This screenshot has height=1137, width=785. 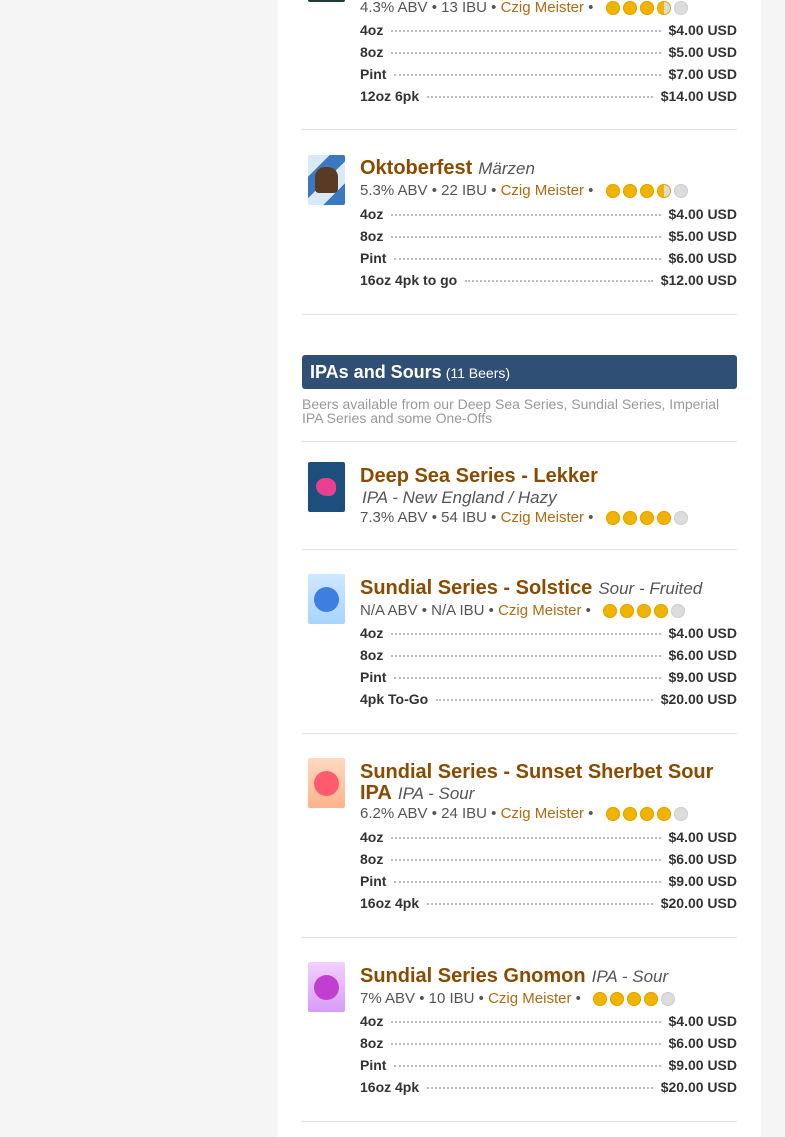 I want to click on price: $14.00 USD, so click(x=698, y=96).